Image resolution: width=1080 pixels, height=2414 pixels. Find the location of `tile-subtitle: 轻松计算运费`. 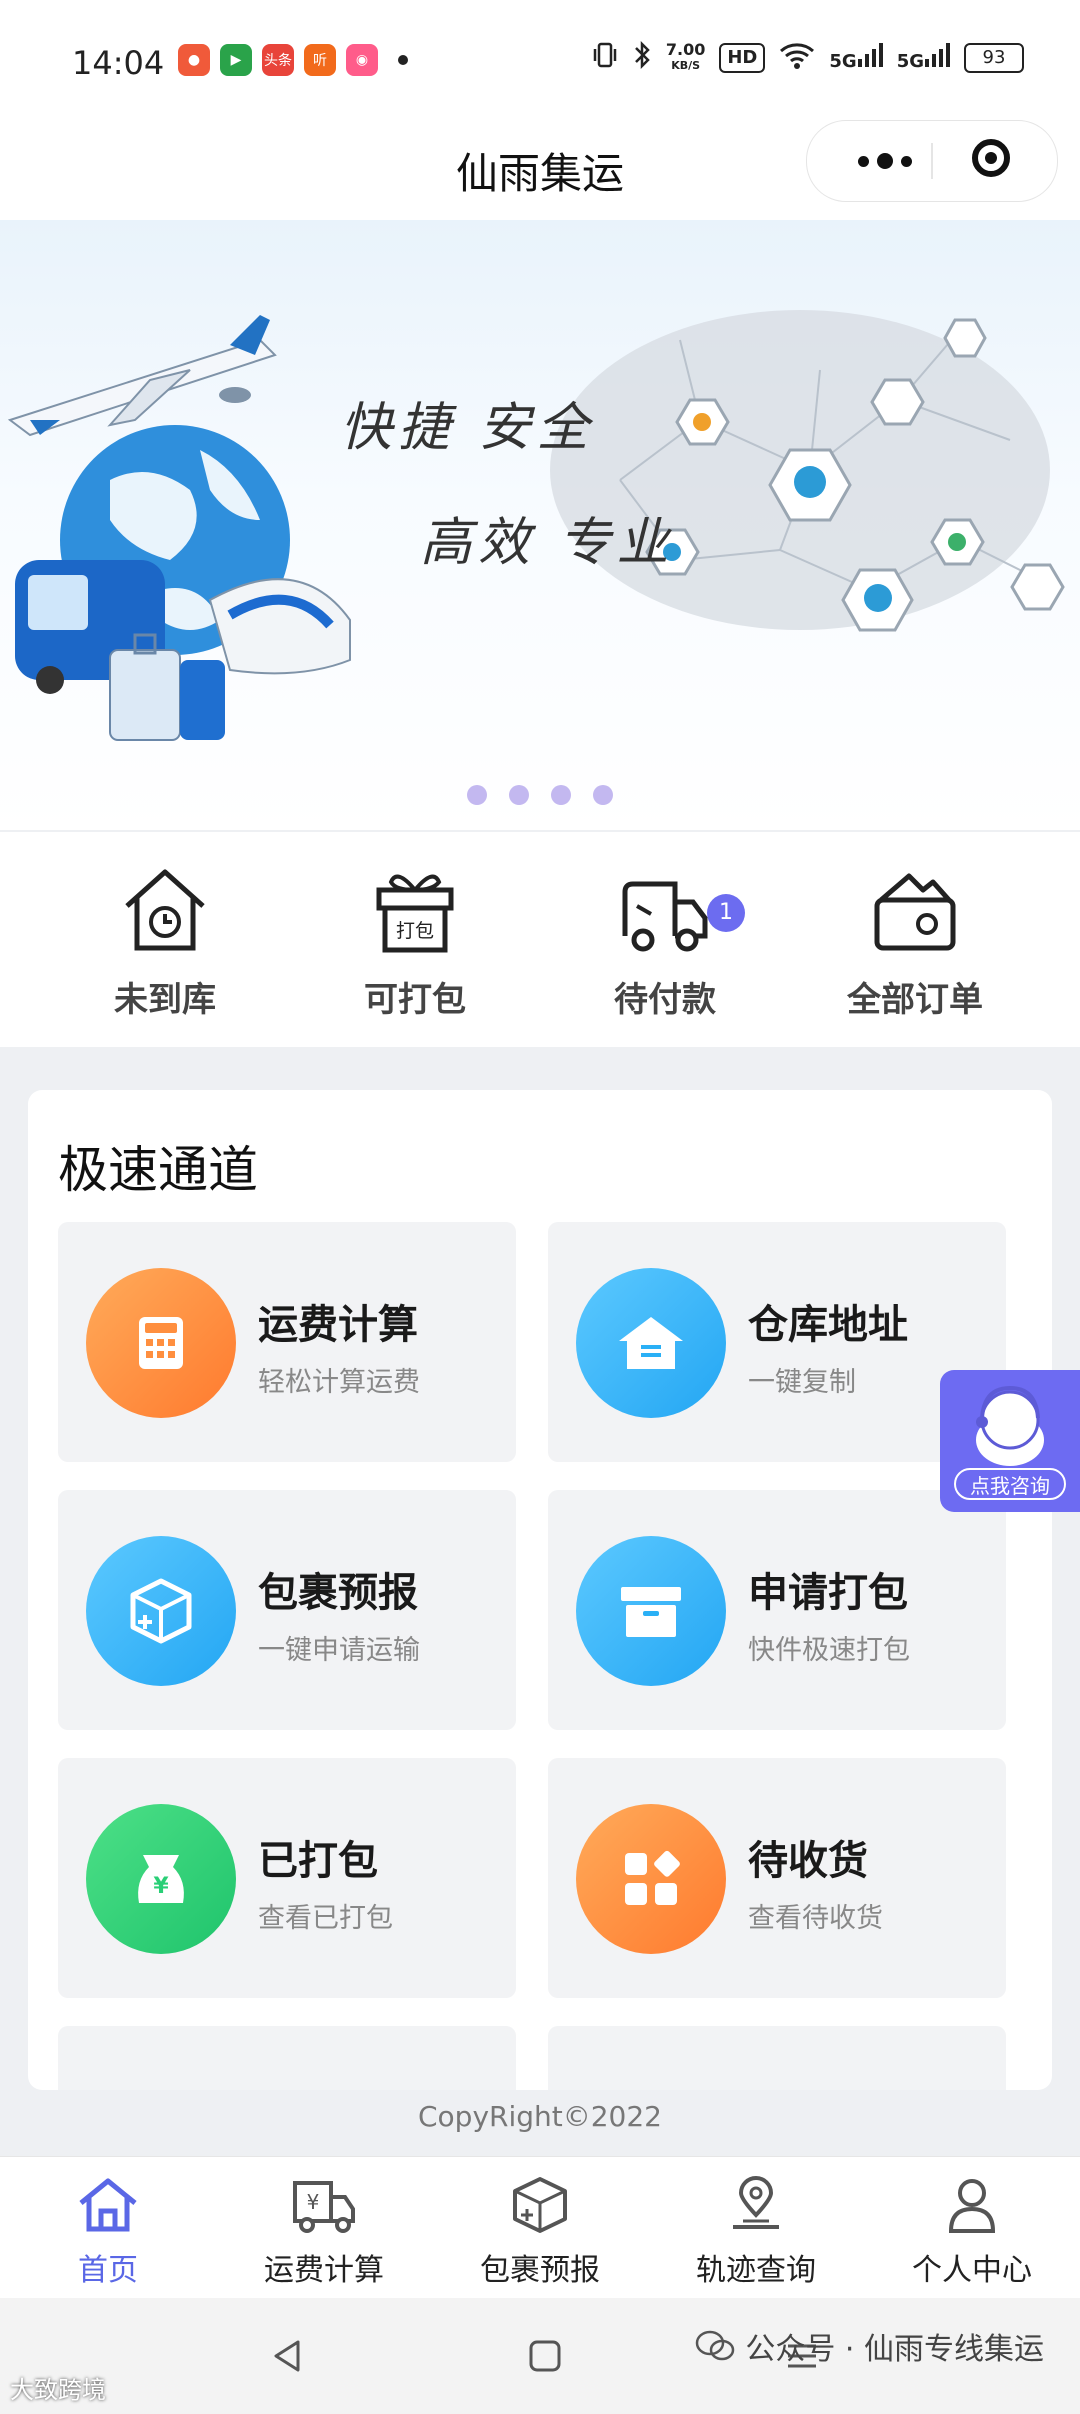

tile-subtitle: 轻松计算运费 is located at coordinates (339, 1382).